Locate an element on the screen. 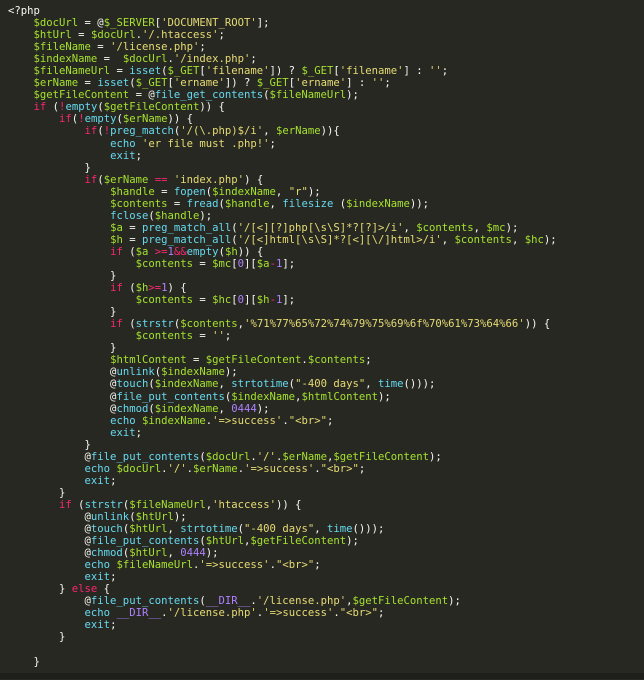 This screenshot has height=680, width=644. code-function: fclose is located at coordinates (129, 216).